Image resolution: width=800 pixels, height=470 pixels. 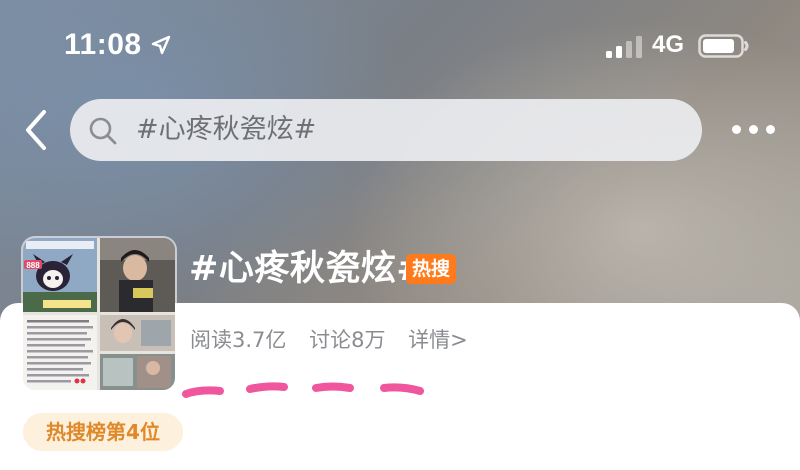 I want to click on search-query-text: #心疼秋瓷炫#, so click(x=226, y=129).